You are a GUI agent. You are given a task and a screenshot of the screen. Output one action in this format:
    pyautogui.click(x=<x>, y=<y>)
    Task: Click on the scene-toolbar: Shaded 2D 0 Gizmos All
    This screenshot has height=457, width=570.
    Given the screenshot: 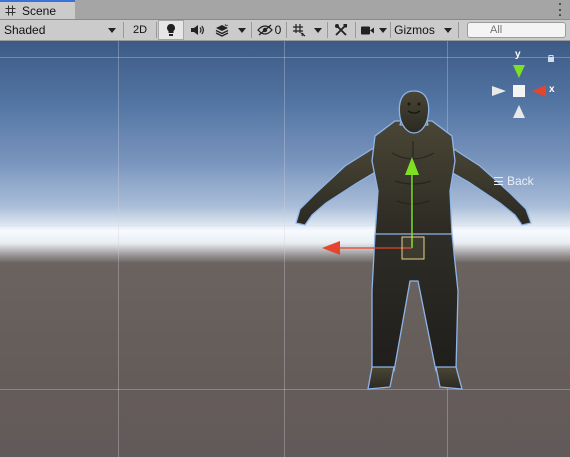 What is the action you would take?
    pyautogui.click(x=285, y=30)
    